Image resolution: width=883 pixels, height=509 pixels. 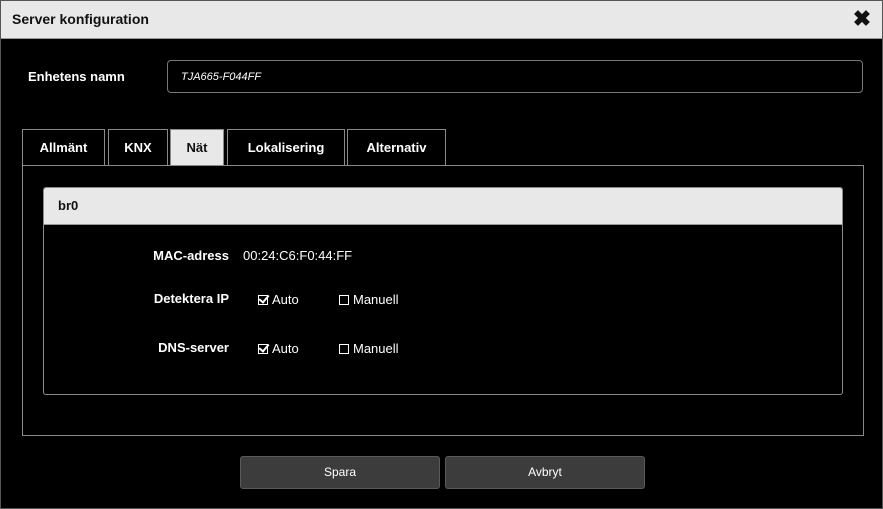 What do you see at coordinates (443, 206) in the screenshot?
I see `interface-header: br0` at bounding box center [443, 206].